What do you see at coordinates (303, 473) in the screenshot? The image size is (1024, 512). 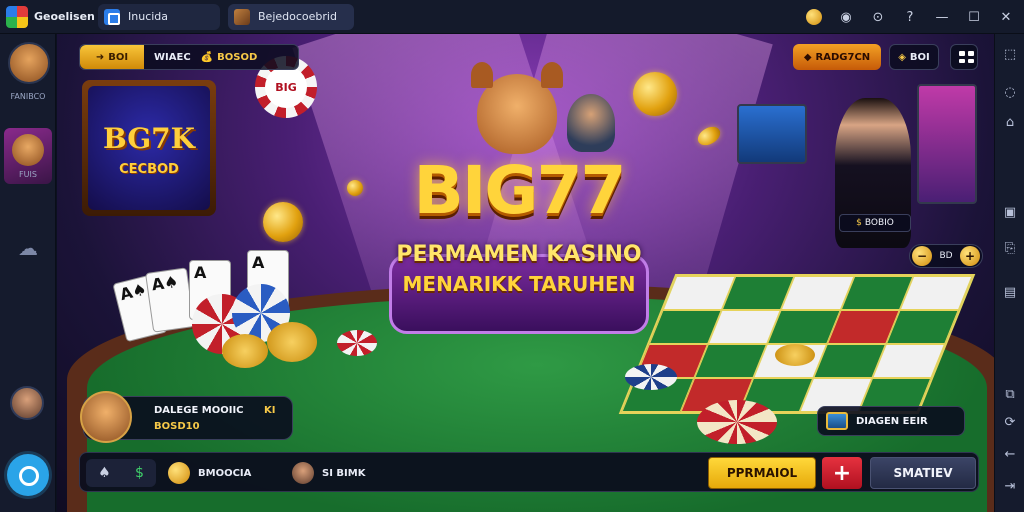 I see `friend-avatar-icon` at bounding box center [303, 473].